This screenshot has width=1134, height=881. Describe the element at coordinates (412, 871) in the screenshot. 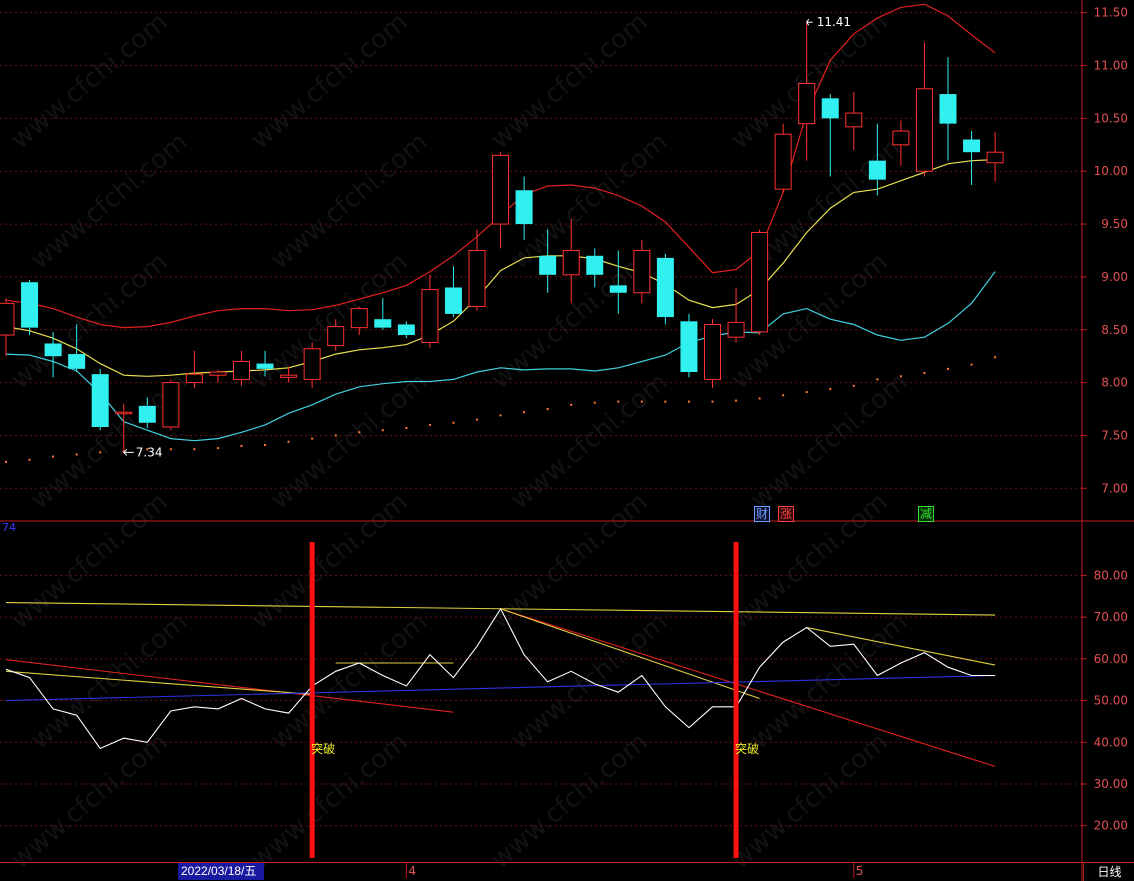

I see `x-tick-label: 4` at that location.